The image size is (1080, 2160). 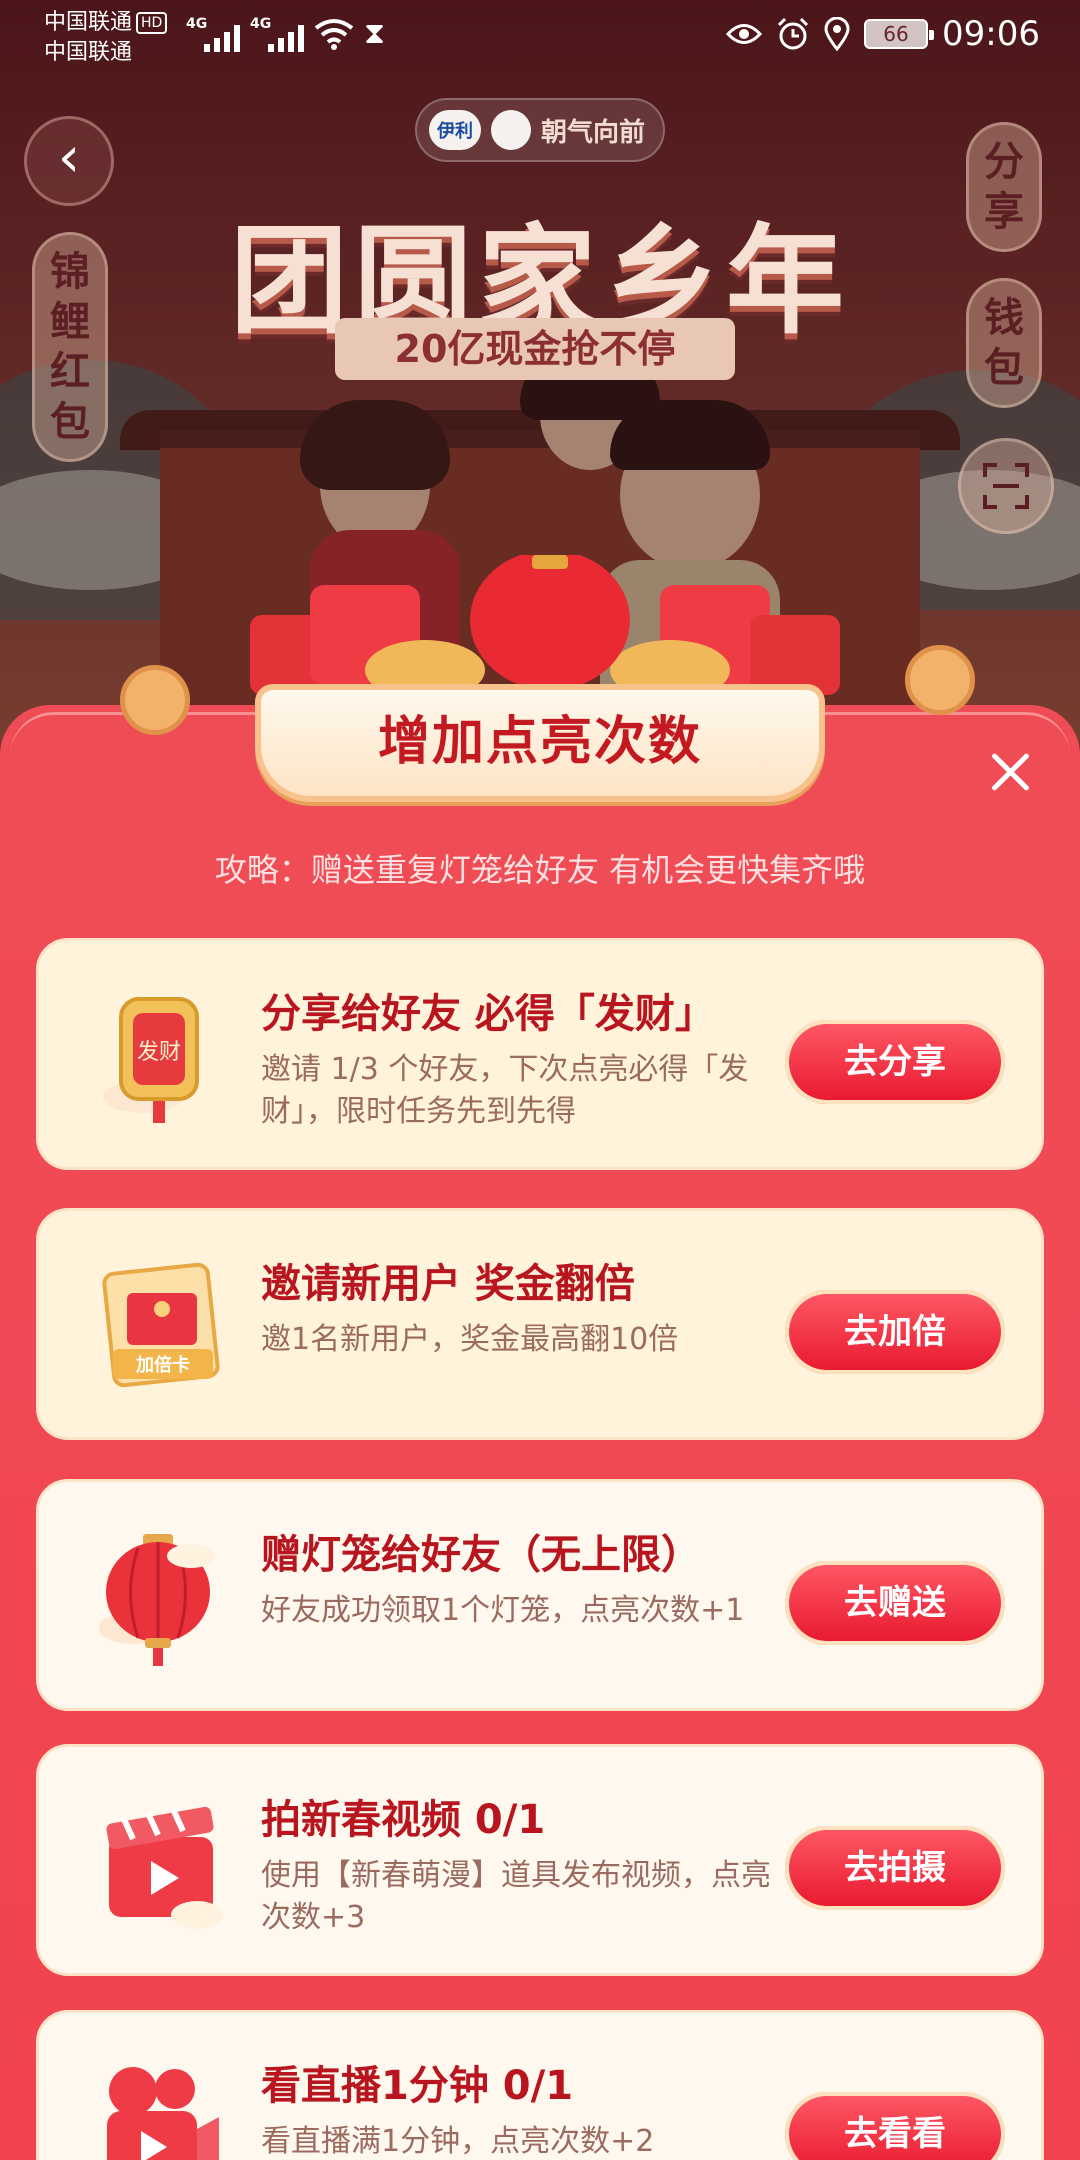 What do you see at coordinates (540, 36) in the screenshot?
I see `status-bar: 中国联通 HD 中国联通 4G 4G ⧗ 66 09:06` at bounding box center [540, 36].